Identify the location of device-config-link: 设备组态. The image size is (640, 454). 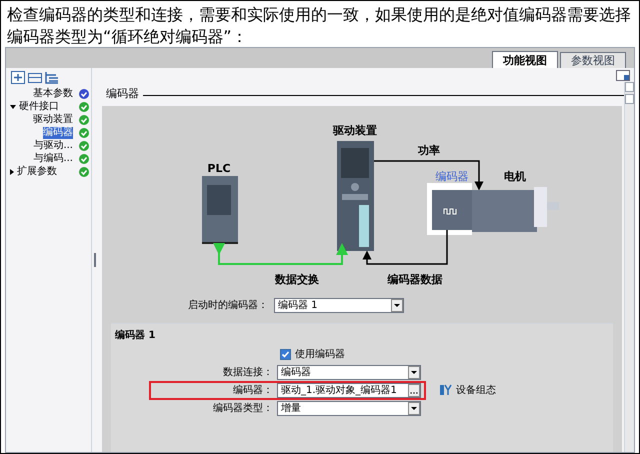
(476, 390).